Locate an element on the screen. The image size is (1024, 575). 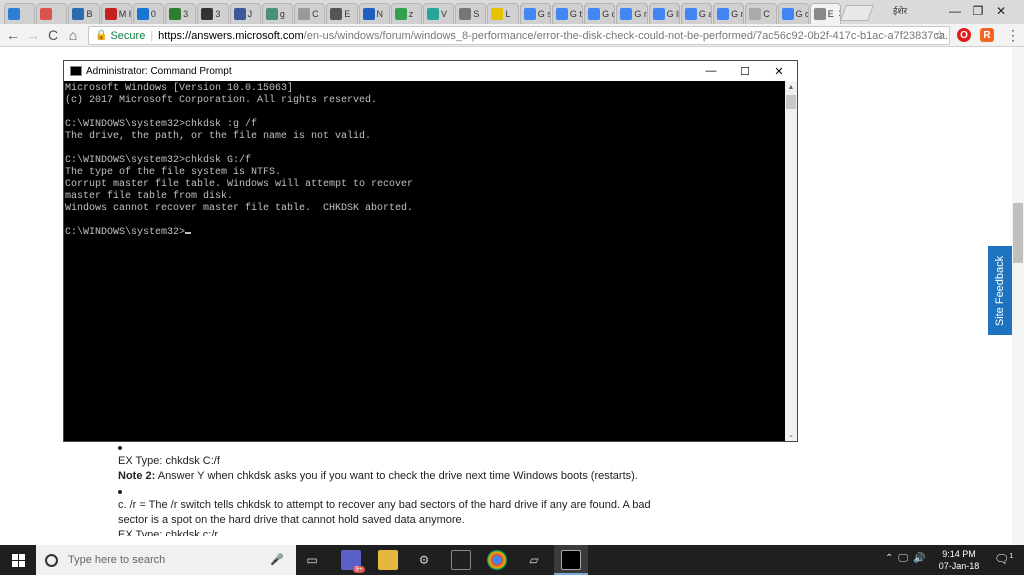
browser-tab: g is located at coordinates (277, 13).